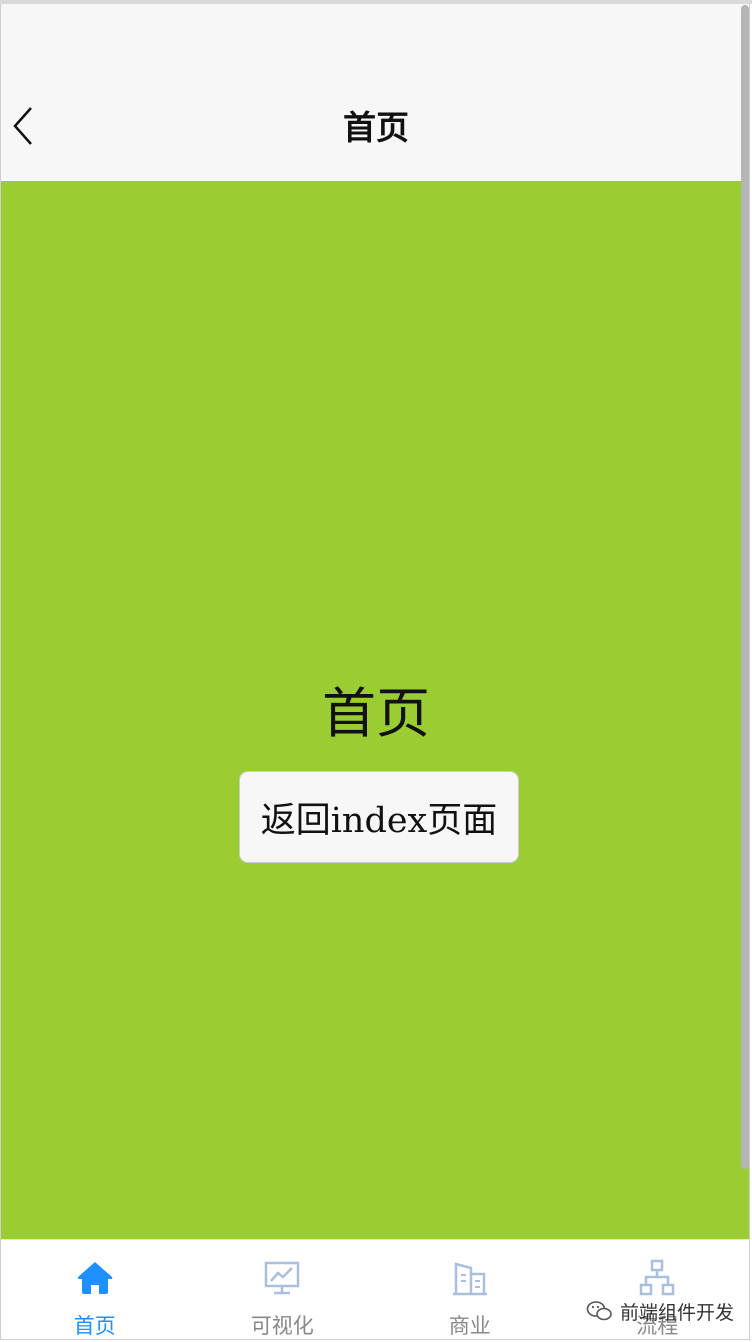  Describe the element at coordinates (599, 1311) in the screenshot. I see `wechat-icon` at that location.